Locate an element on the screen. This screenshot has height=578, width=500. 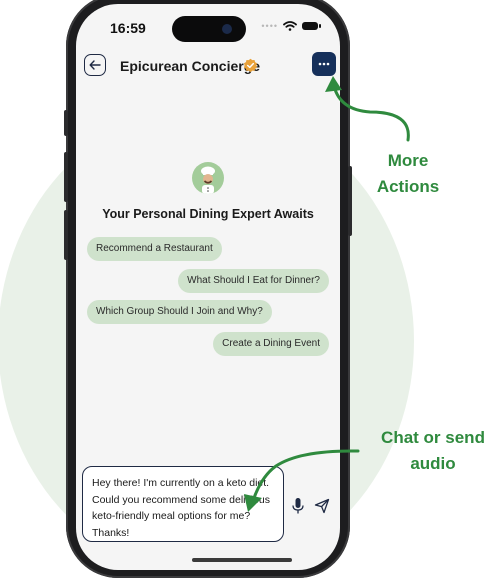
chat-arrow is located at coordinates (306, 474).